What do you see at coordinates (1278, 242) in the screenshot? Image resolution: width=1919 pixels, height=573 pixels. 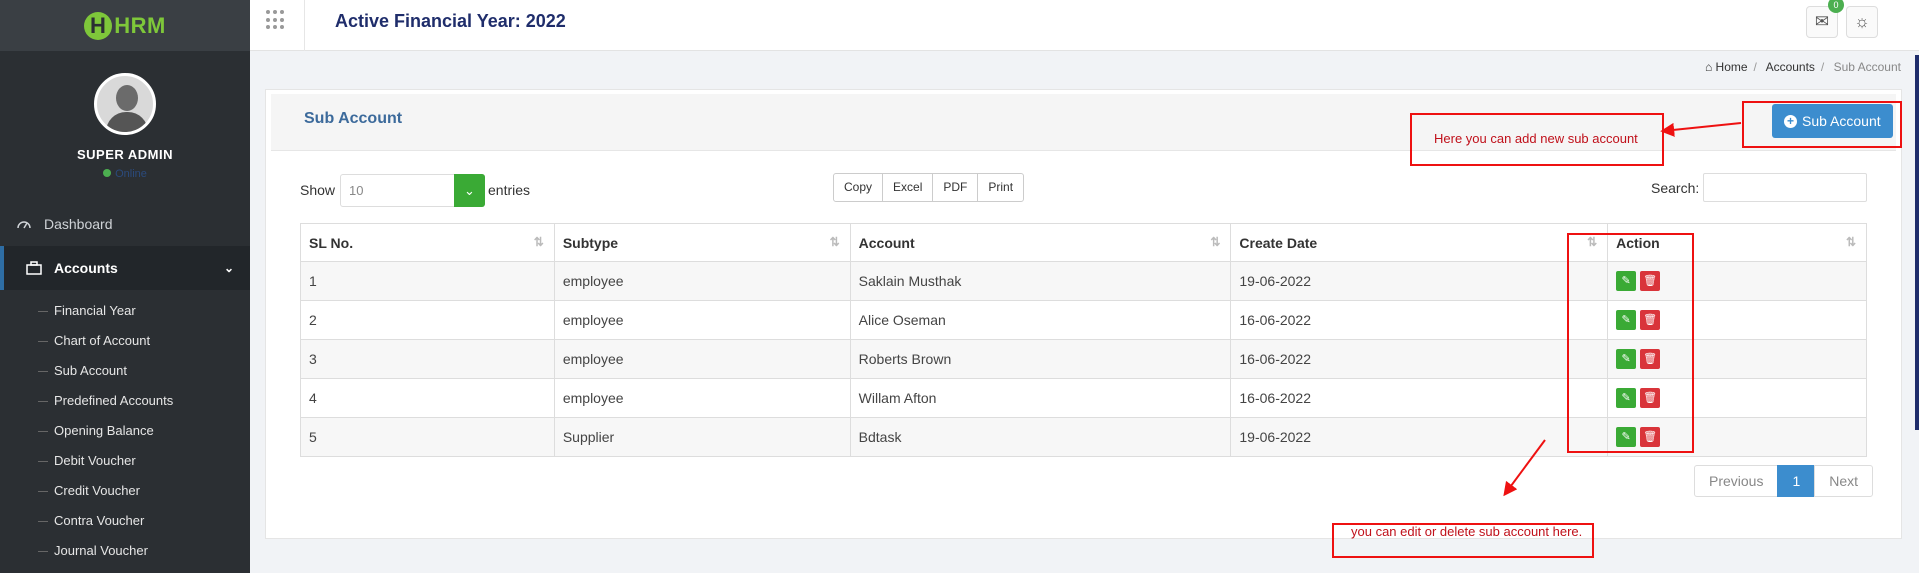 I see `header-label: Create Date` at bounding box center [1278, 242].